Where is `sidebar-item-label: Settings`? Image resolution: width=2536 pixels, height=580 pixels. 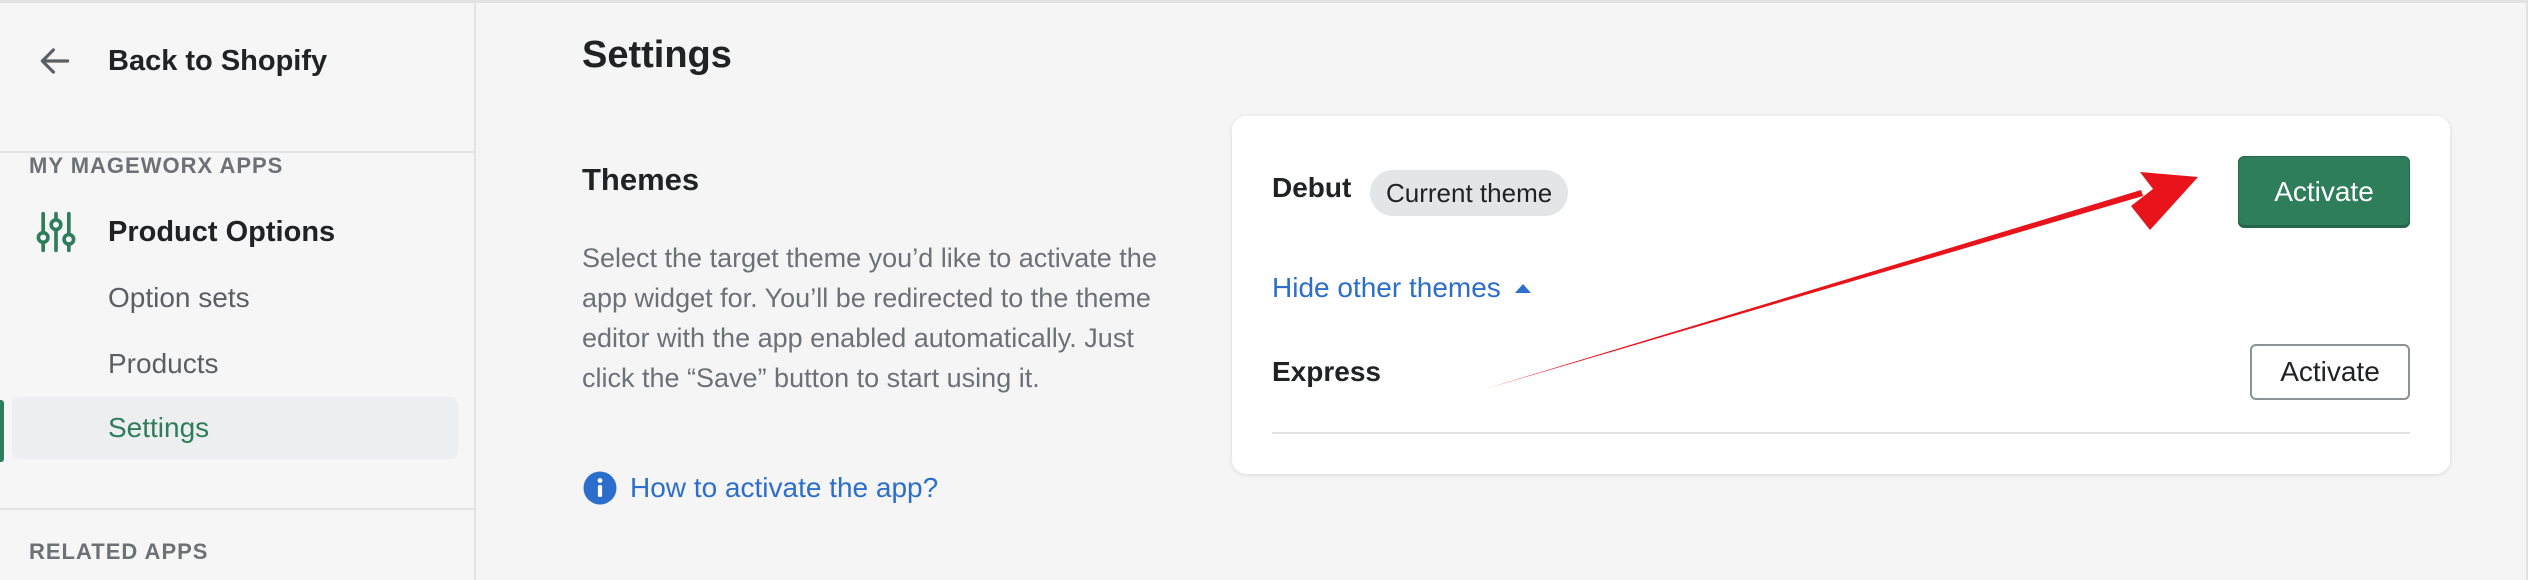 sidebar-item-label: Settings is located at coordinates (159, 427).